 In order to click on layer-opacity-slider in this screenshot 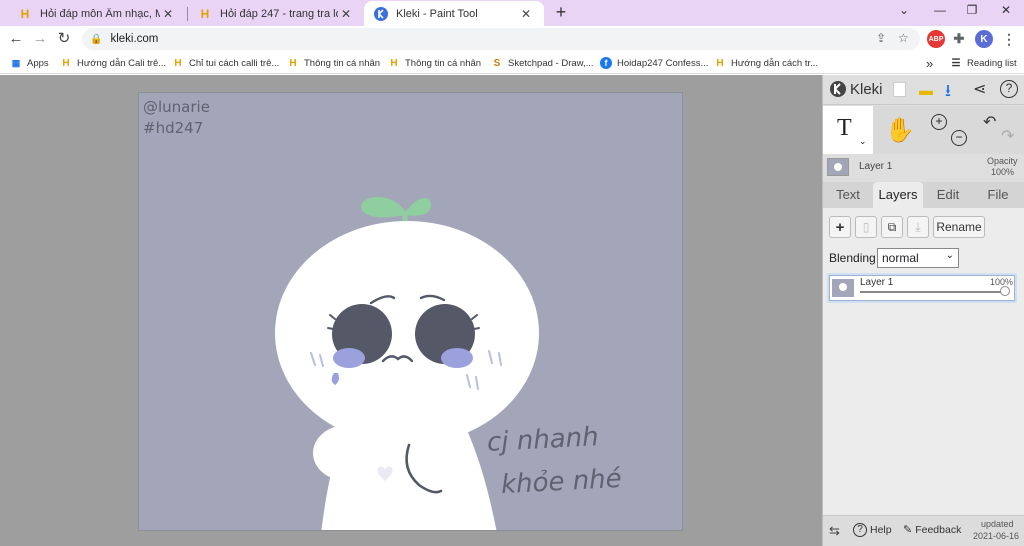, I will do `click(933, 292)`.